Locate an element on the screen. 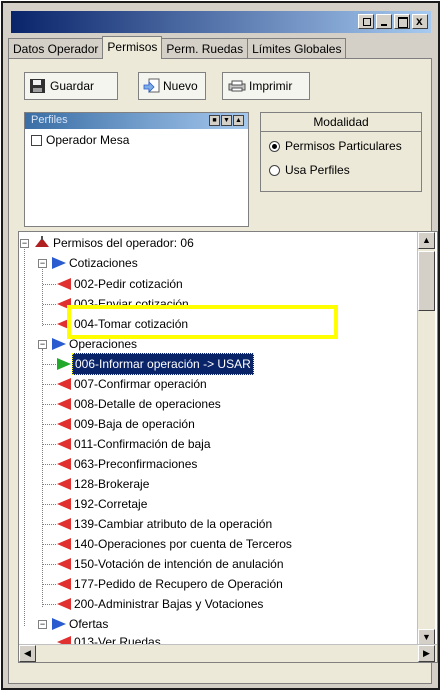 This screenshot has width=442, height=692. new-document-icon is located at coordinates (151, 85).